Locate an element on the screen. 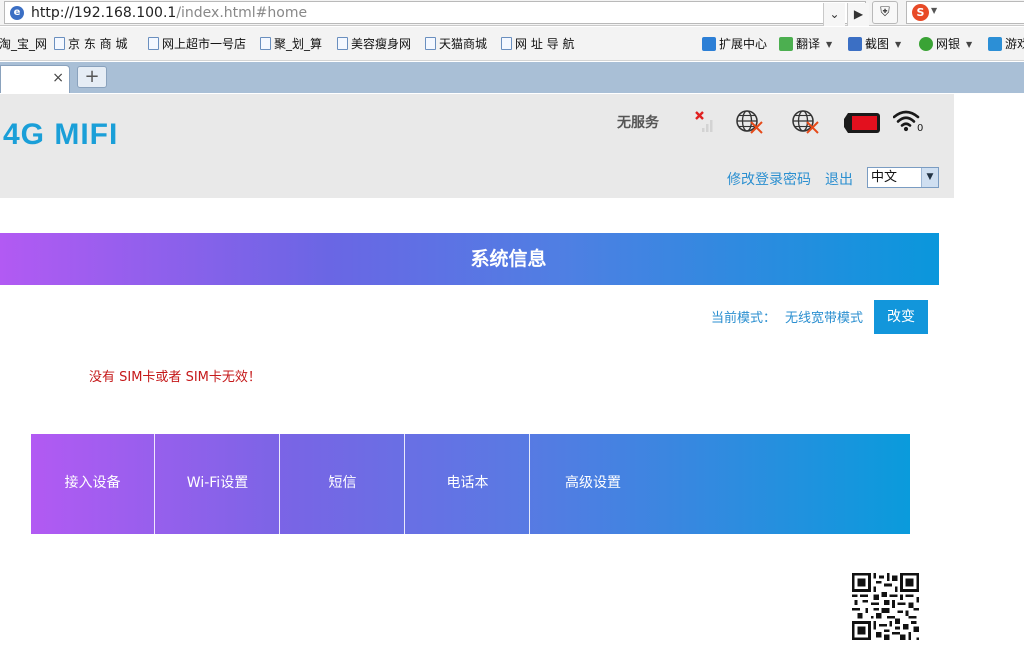  translate-button: 翻译 ▼ is located at coordinates (805, 44).